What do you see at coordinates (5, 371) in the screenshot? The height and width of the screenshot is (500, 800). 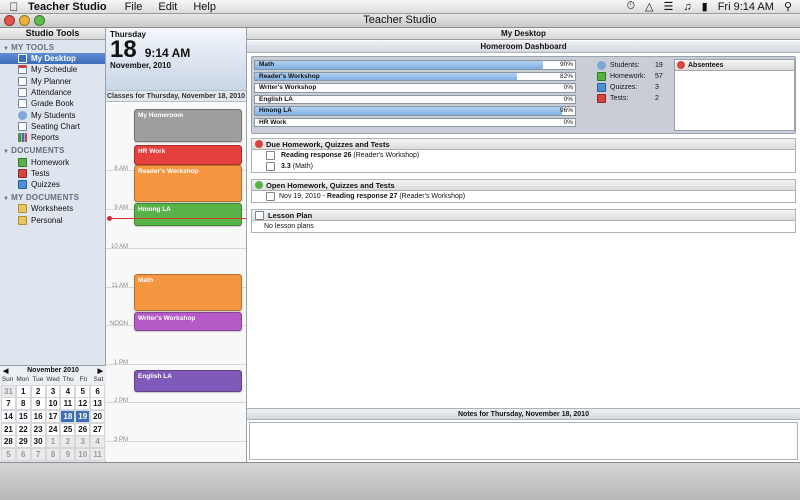 I see `prev-month-button: ◀` at bounding box center [5, 371].